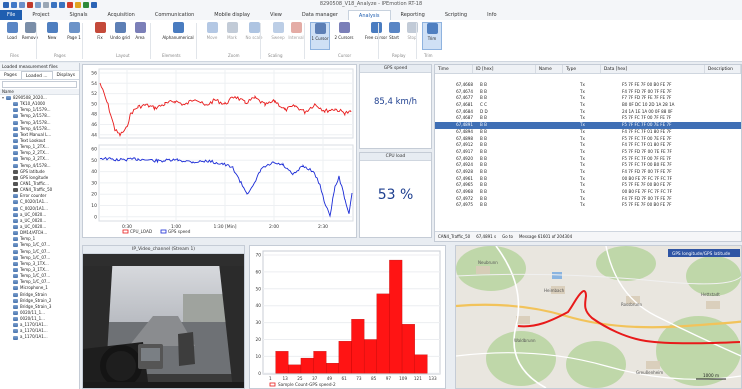  Describe the element at coordinates (300, 378) in the screenshot. I see `x-tick-label: 25` at that location.